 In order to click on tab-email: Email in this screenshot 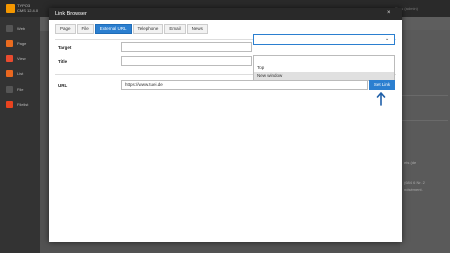, I will do `click(175, 29)`.